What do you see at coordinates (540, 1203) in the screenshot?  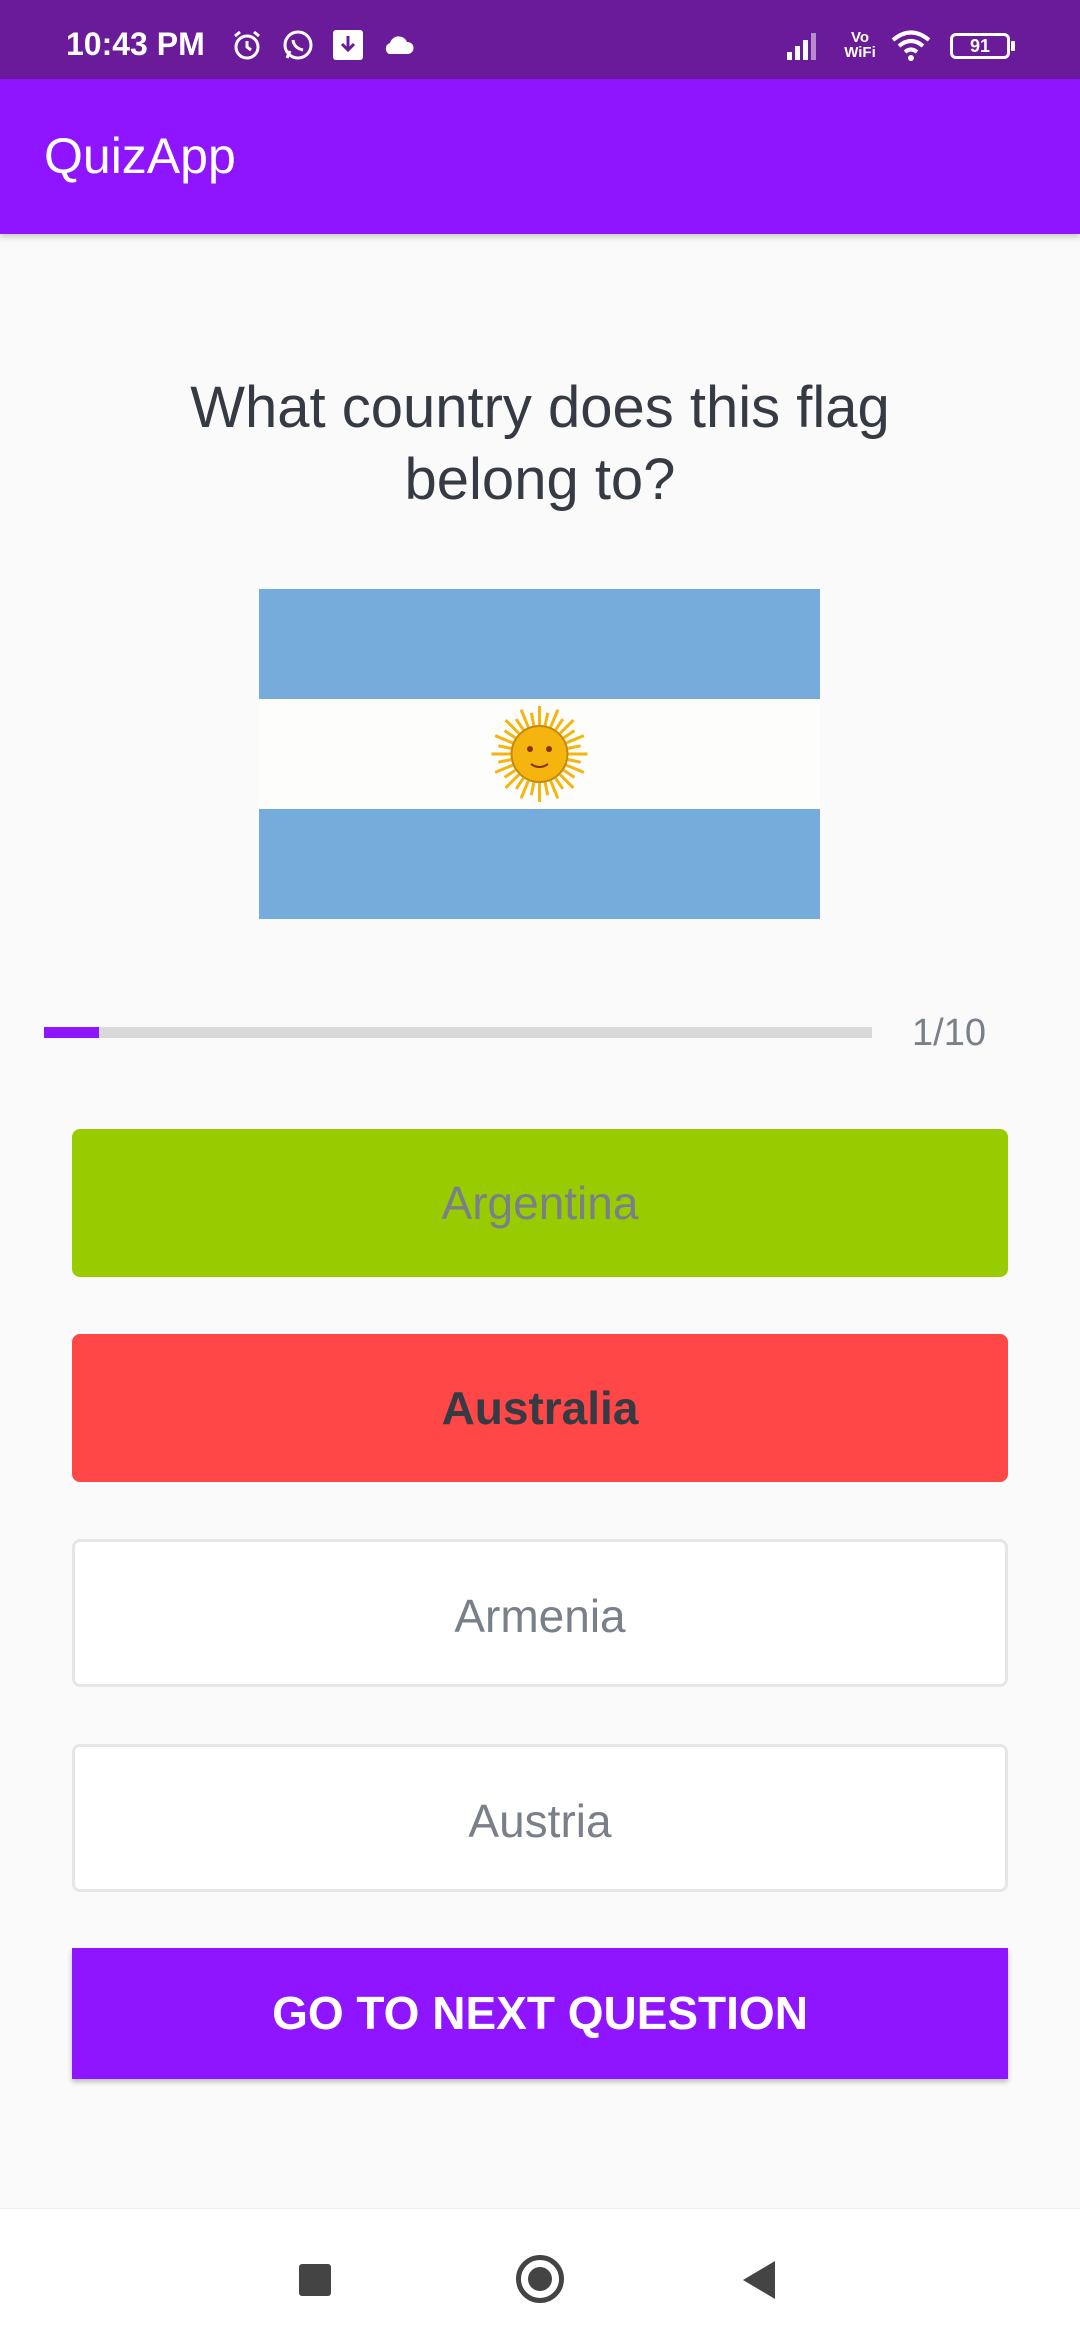 I see `option-argentina: Argentina` at bounding box center [540, 1203].